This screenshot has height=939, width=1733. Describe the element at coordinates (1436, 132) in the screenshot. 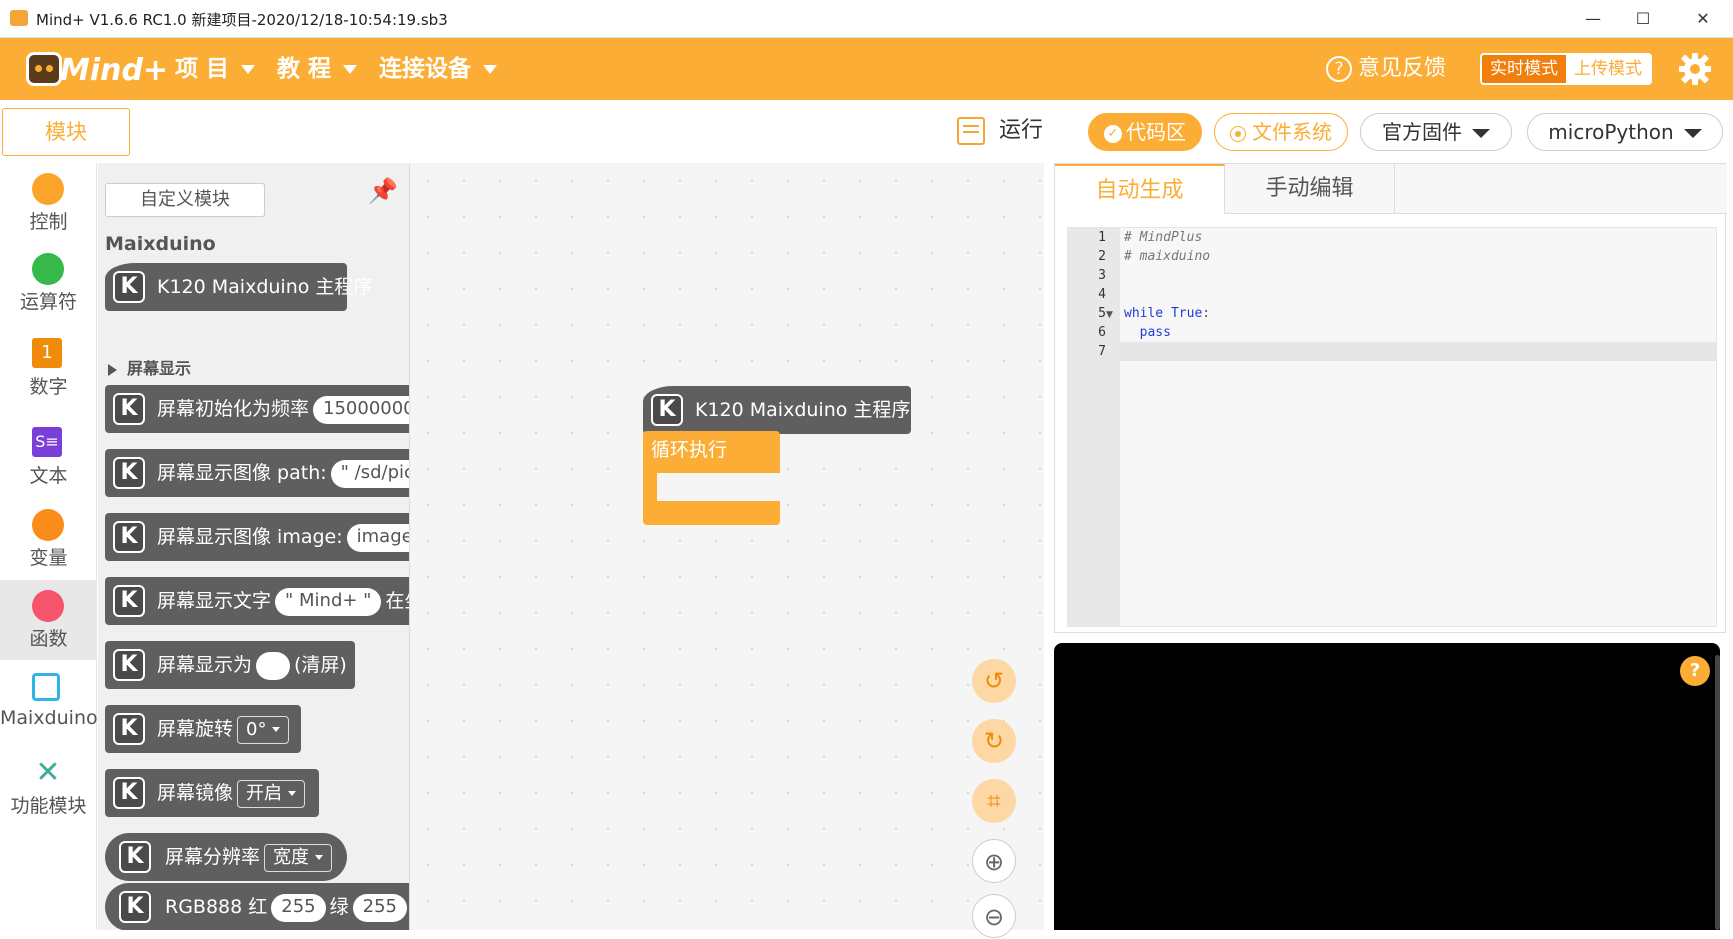

I see `firmware-select: 官方固件` at that location.